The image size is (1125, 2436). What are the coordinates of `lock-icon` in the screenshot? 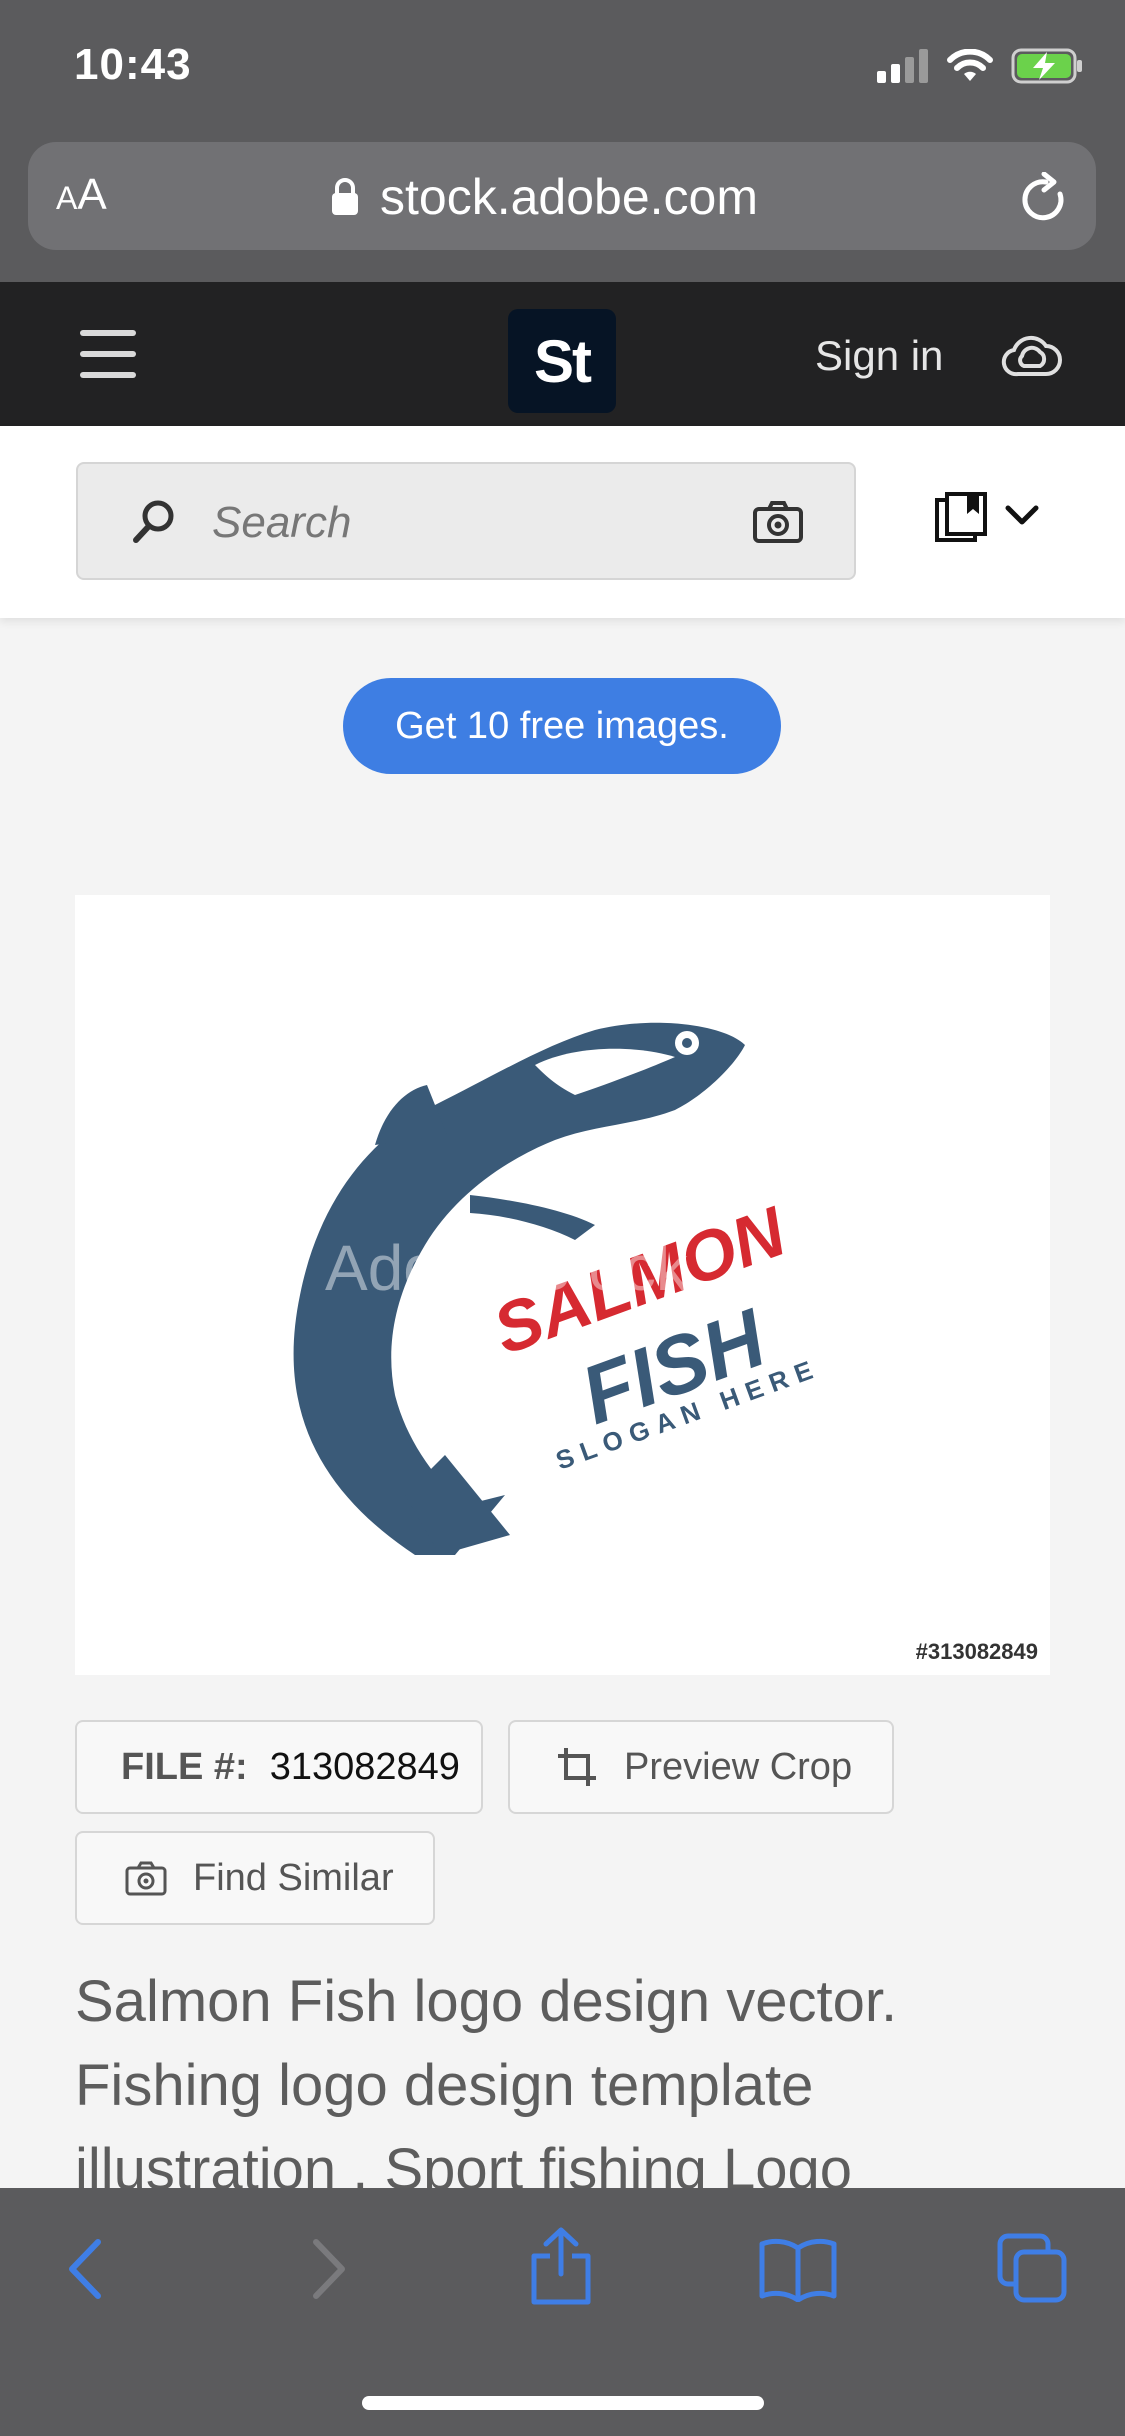 It's located at (345, 196).